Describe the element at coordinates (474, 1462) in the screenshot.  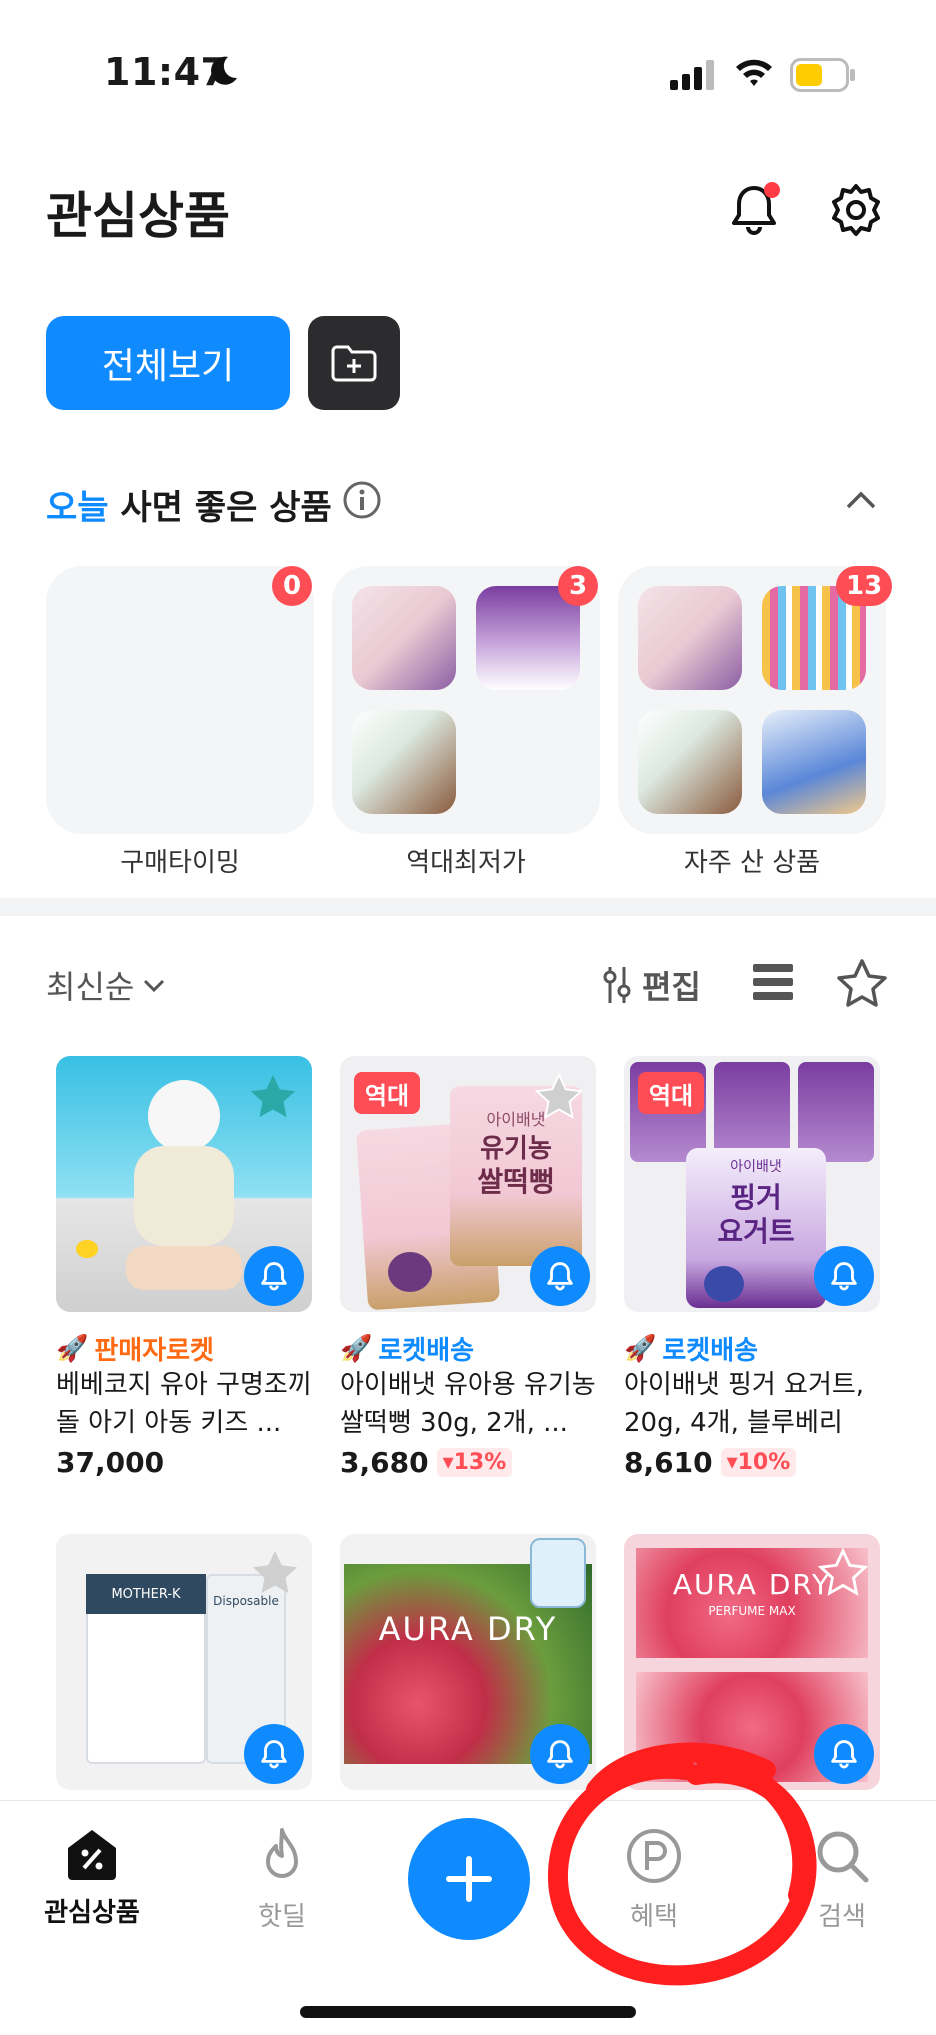
I see `discount-badge: ▾13%` at that location.